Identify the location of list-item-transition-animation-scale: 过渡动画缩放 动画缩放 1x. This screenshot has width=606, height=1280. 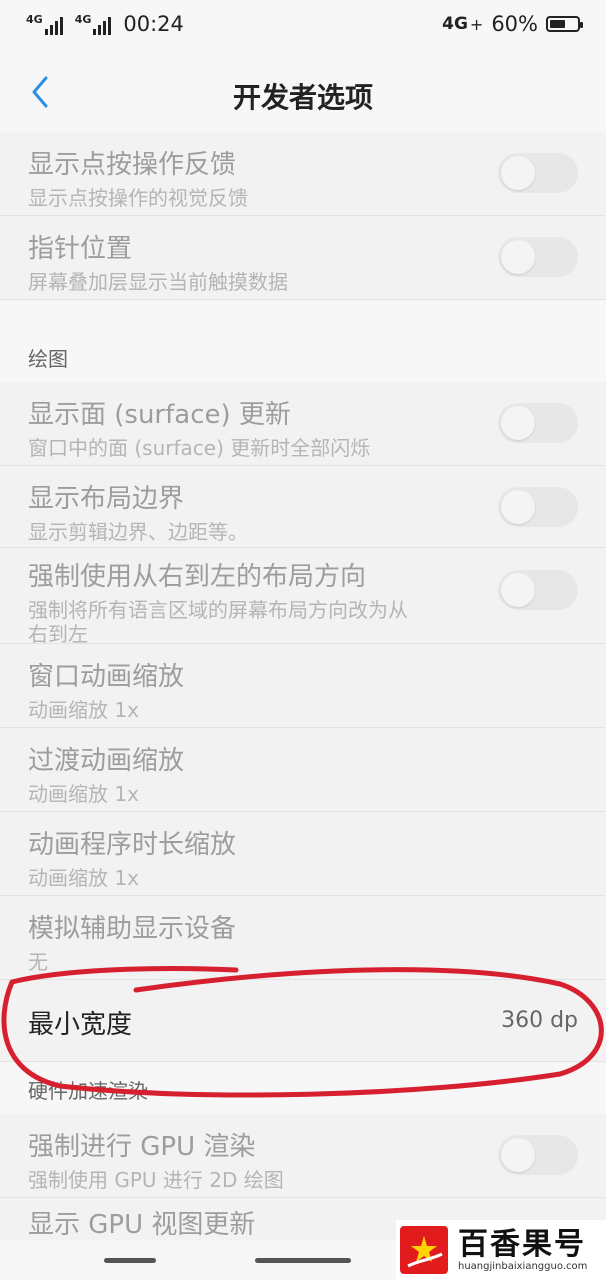
(303, 770).